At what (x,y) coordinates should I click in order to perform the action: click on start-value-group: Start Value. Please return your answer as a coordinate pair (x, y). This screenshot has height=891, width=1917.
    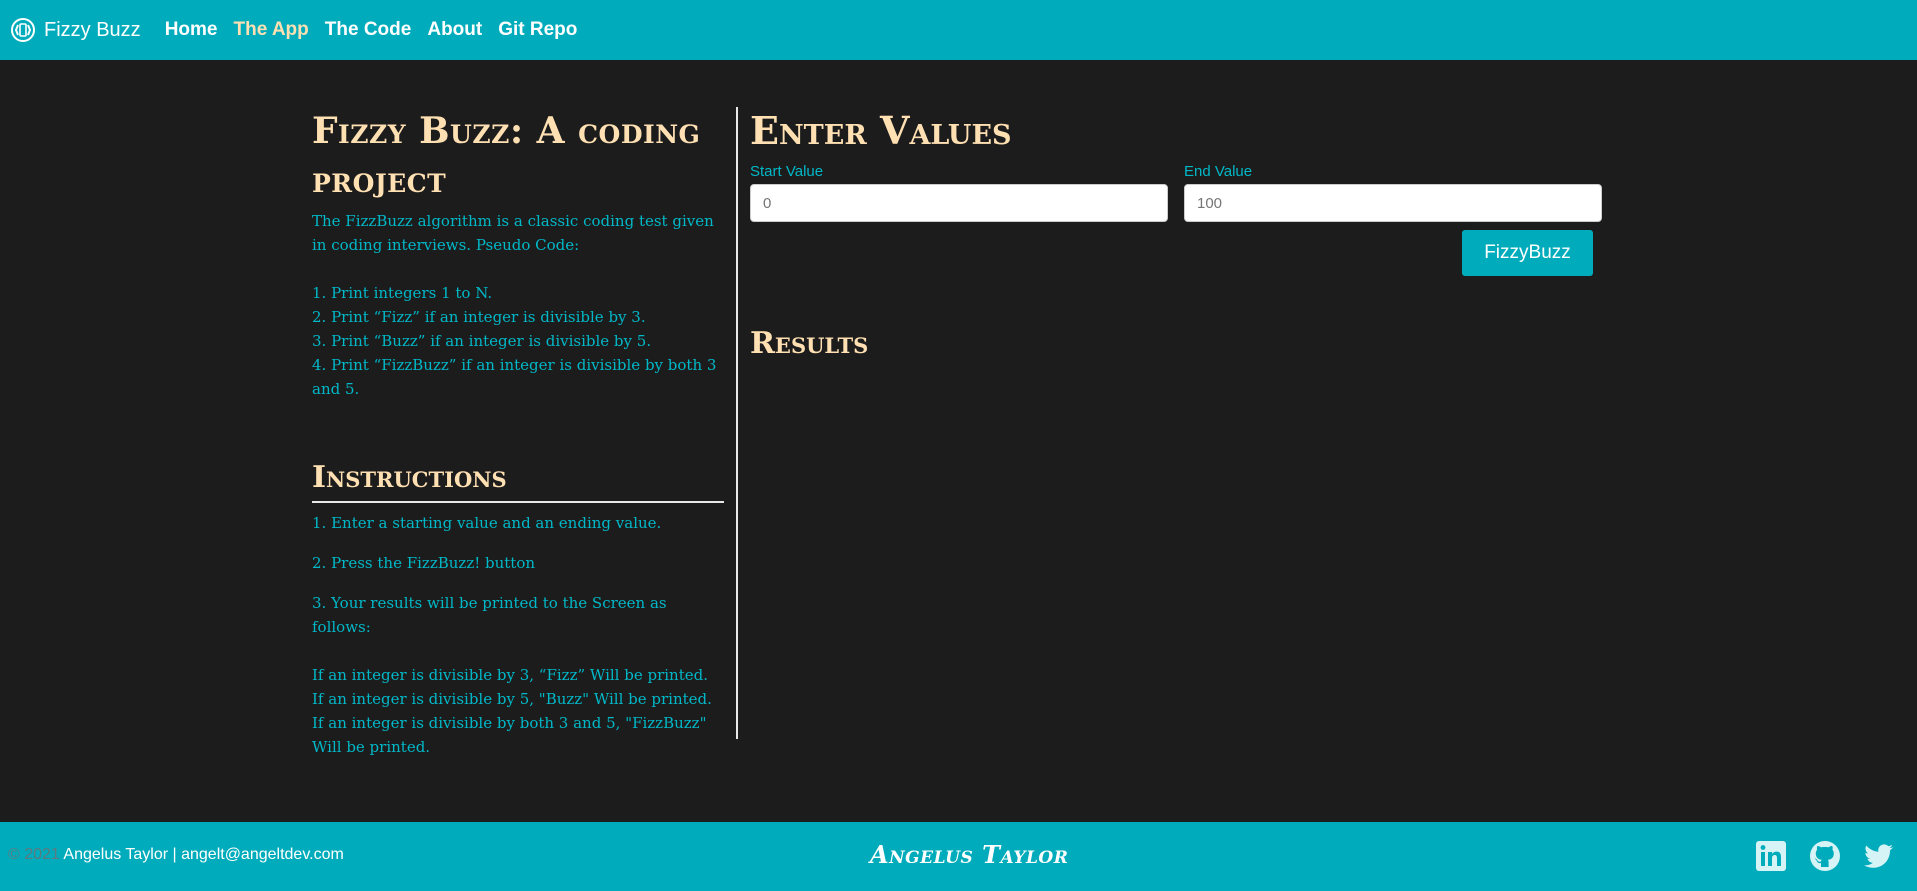
    Looking at the image, I should click on (959, 192).